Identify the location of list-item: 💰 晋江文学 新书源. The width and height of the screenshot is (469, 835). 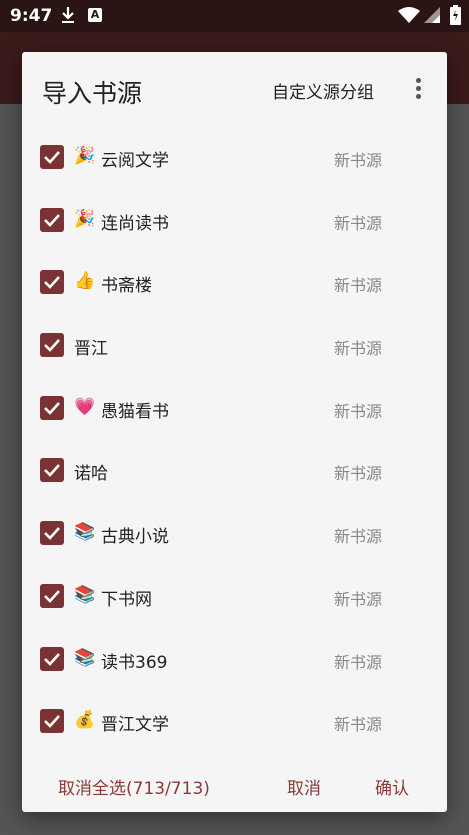
(234, 721).